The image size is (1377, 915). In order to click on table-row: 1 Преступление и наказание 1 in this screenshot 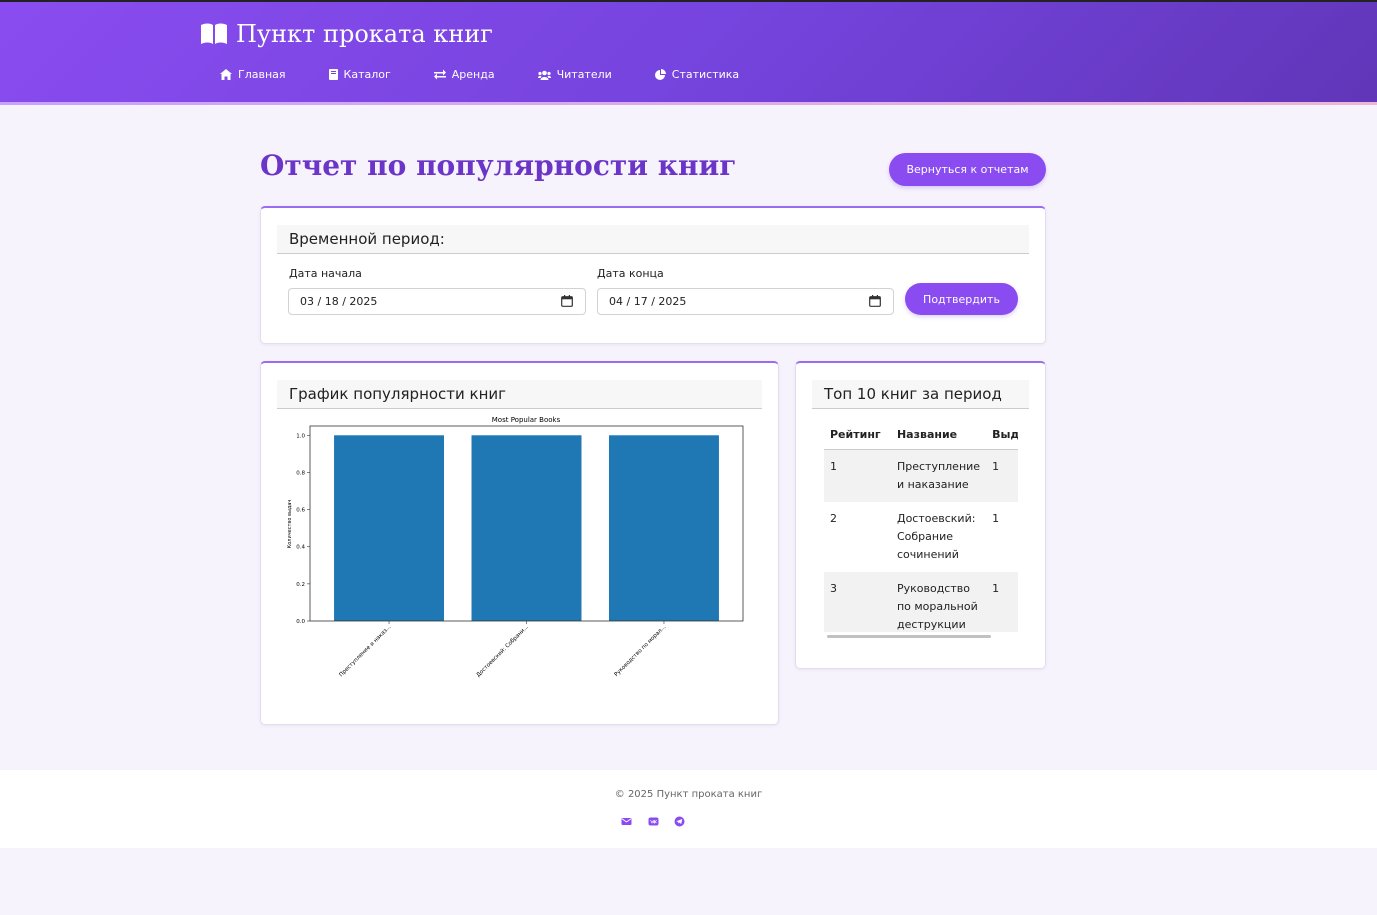, I will do `click(921, 475)`.